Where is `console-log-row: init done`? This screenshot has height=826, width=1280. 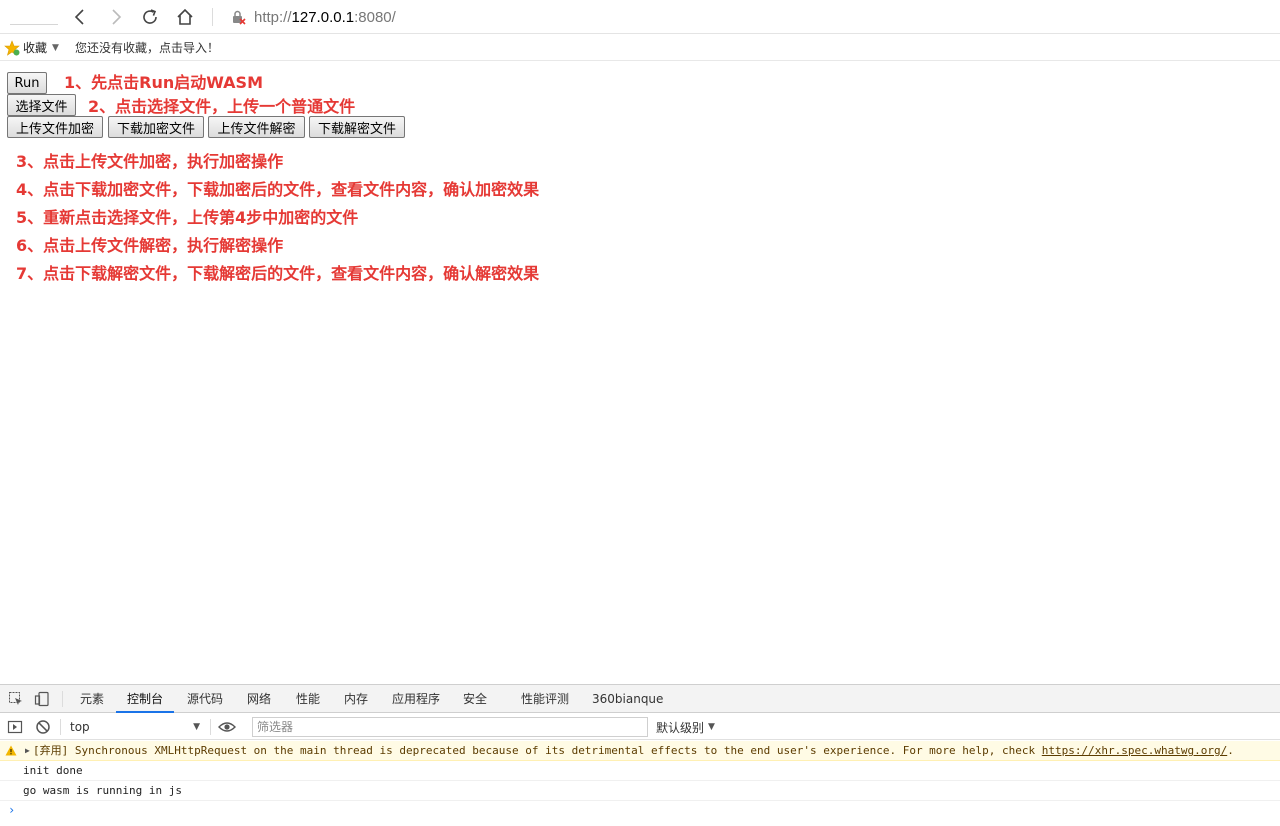
console-log-row: init done is located at coordinates (640, 771).